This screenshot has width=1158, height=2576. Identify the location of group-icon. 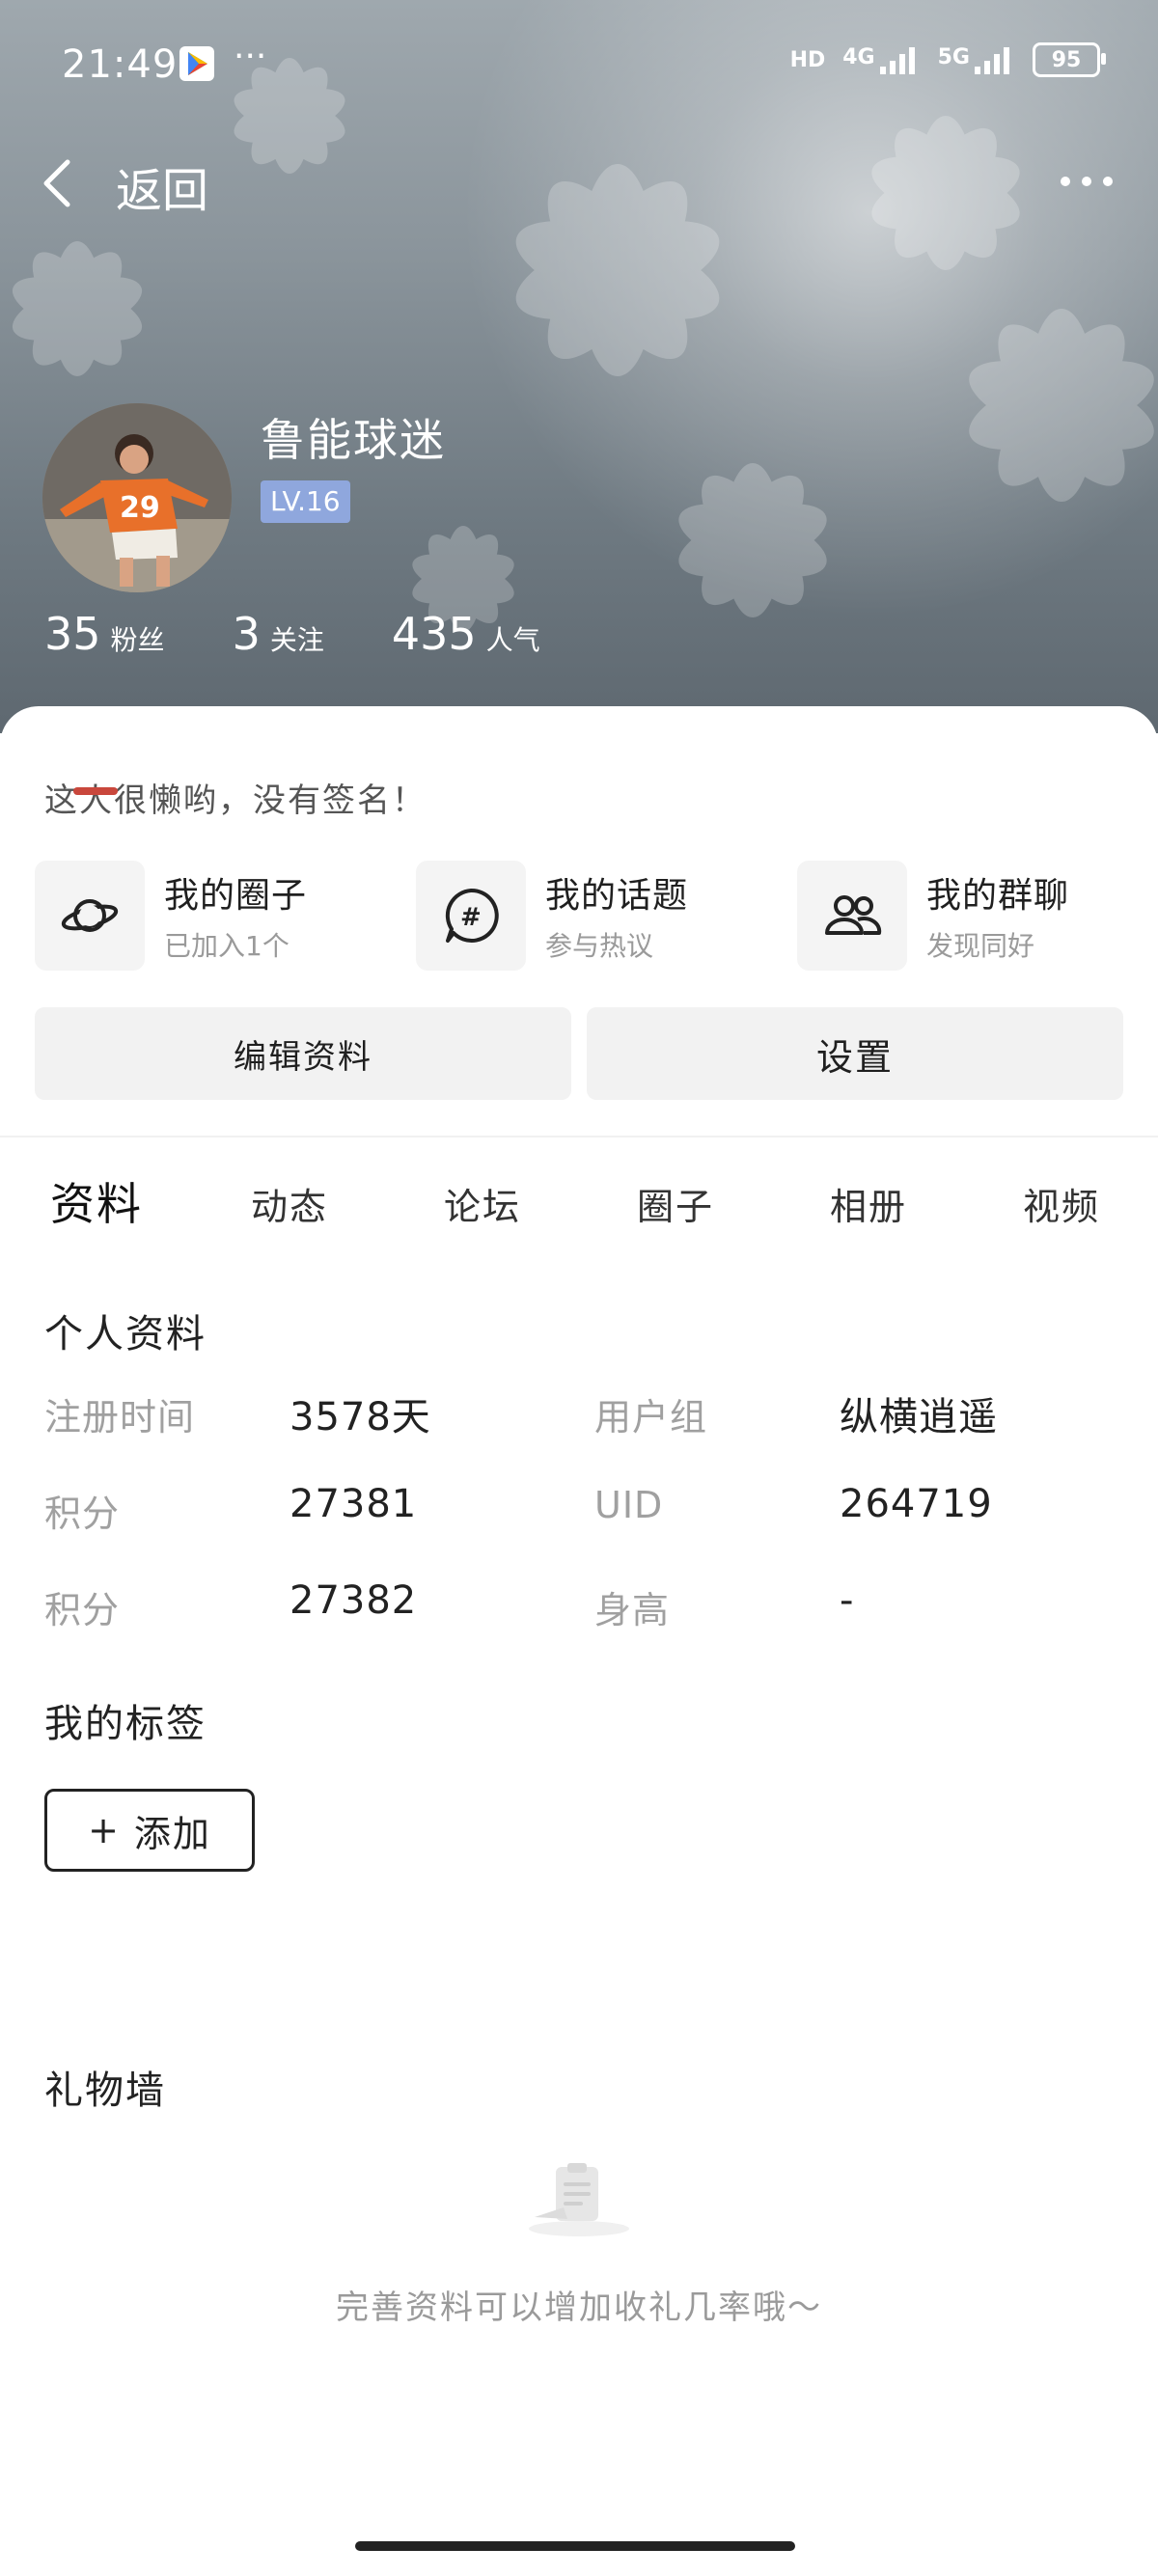
(852, 916).